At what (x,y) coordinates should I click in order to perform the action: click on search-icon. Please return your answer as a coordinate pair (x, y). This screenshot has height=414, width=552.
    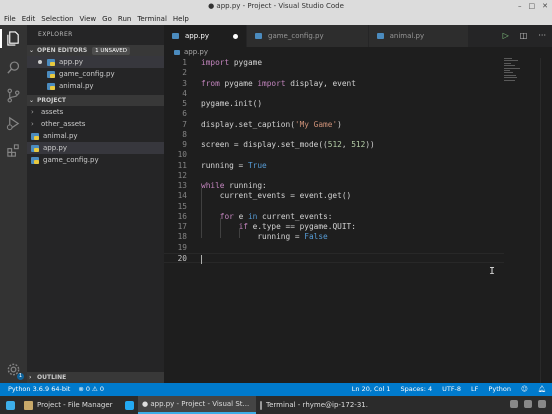
    Looking at the image, I should click on (13, 67).